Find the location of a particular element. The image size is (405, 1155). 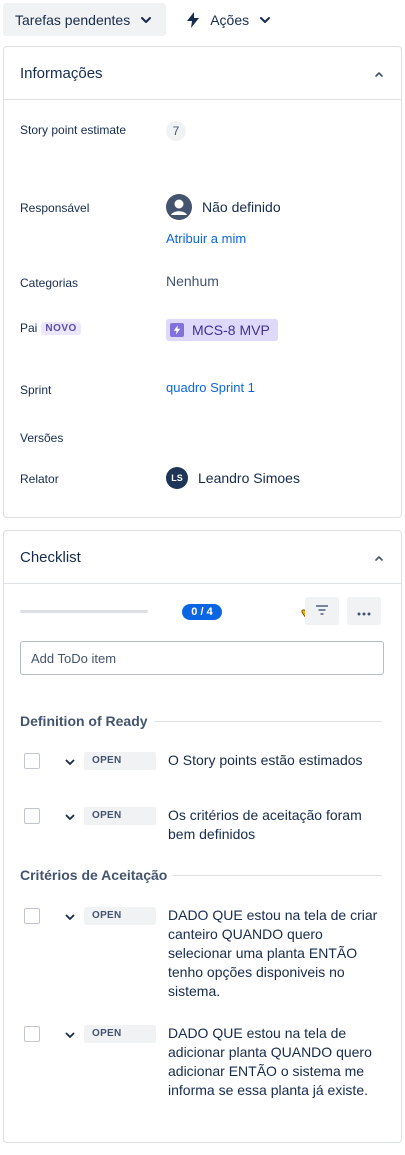

parent-label-row: Pai NOVO is located at coordinates (50, 328).